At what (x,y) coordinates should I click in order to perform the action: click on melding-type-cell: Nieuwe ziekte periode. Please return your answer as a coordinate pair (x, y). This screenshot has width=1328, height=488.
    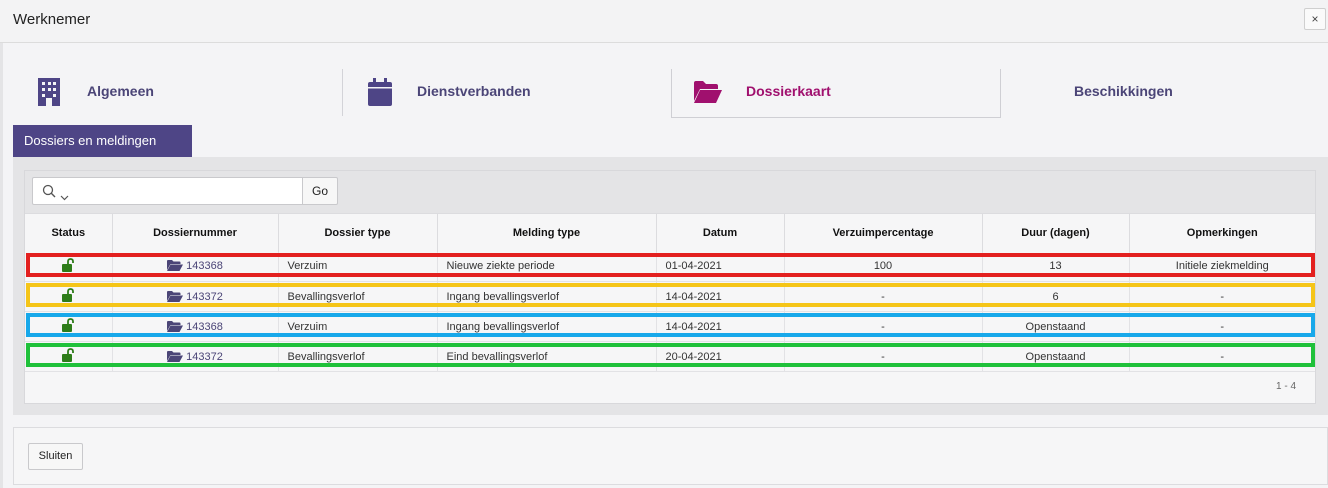
    Looking at the image, I should click on (547, 266).